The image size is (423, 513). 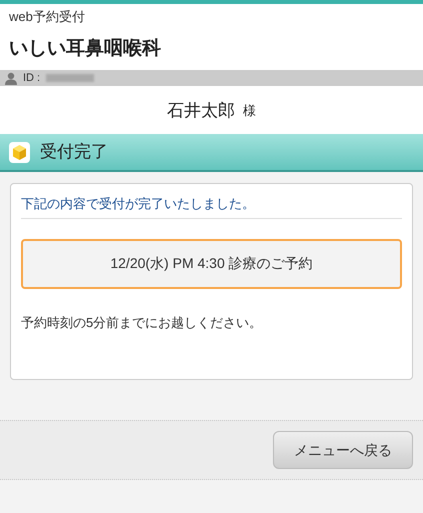 I want to click on honorific: 様, so click(x=249, y=111).